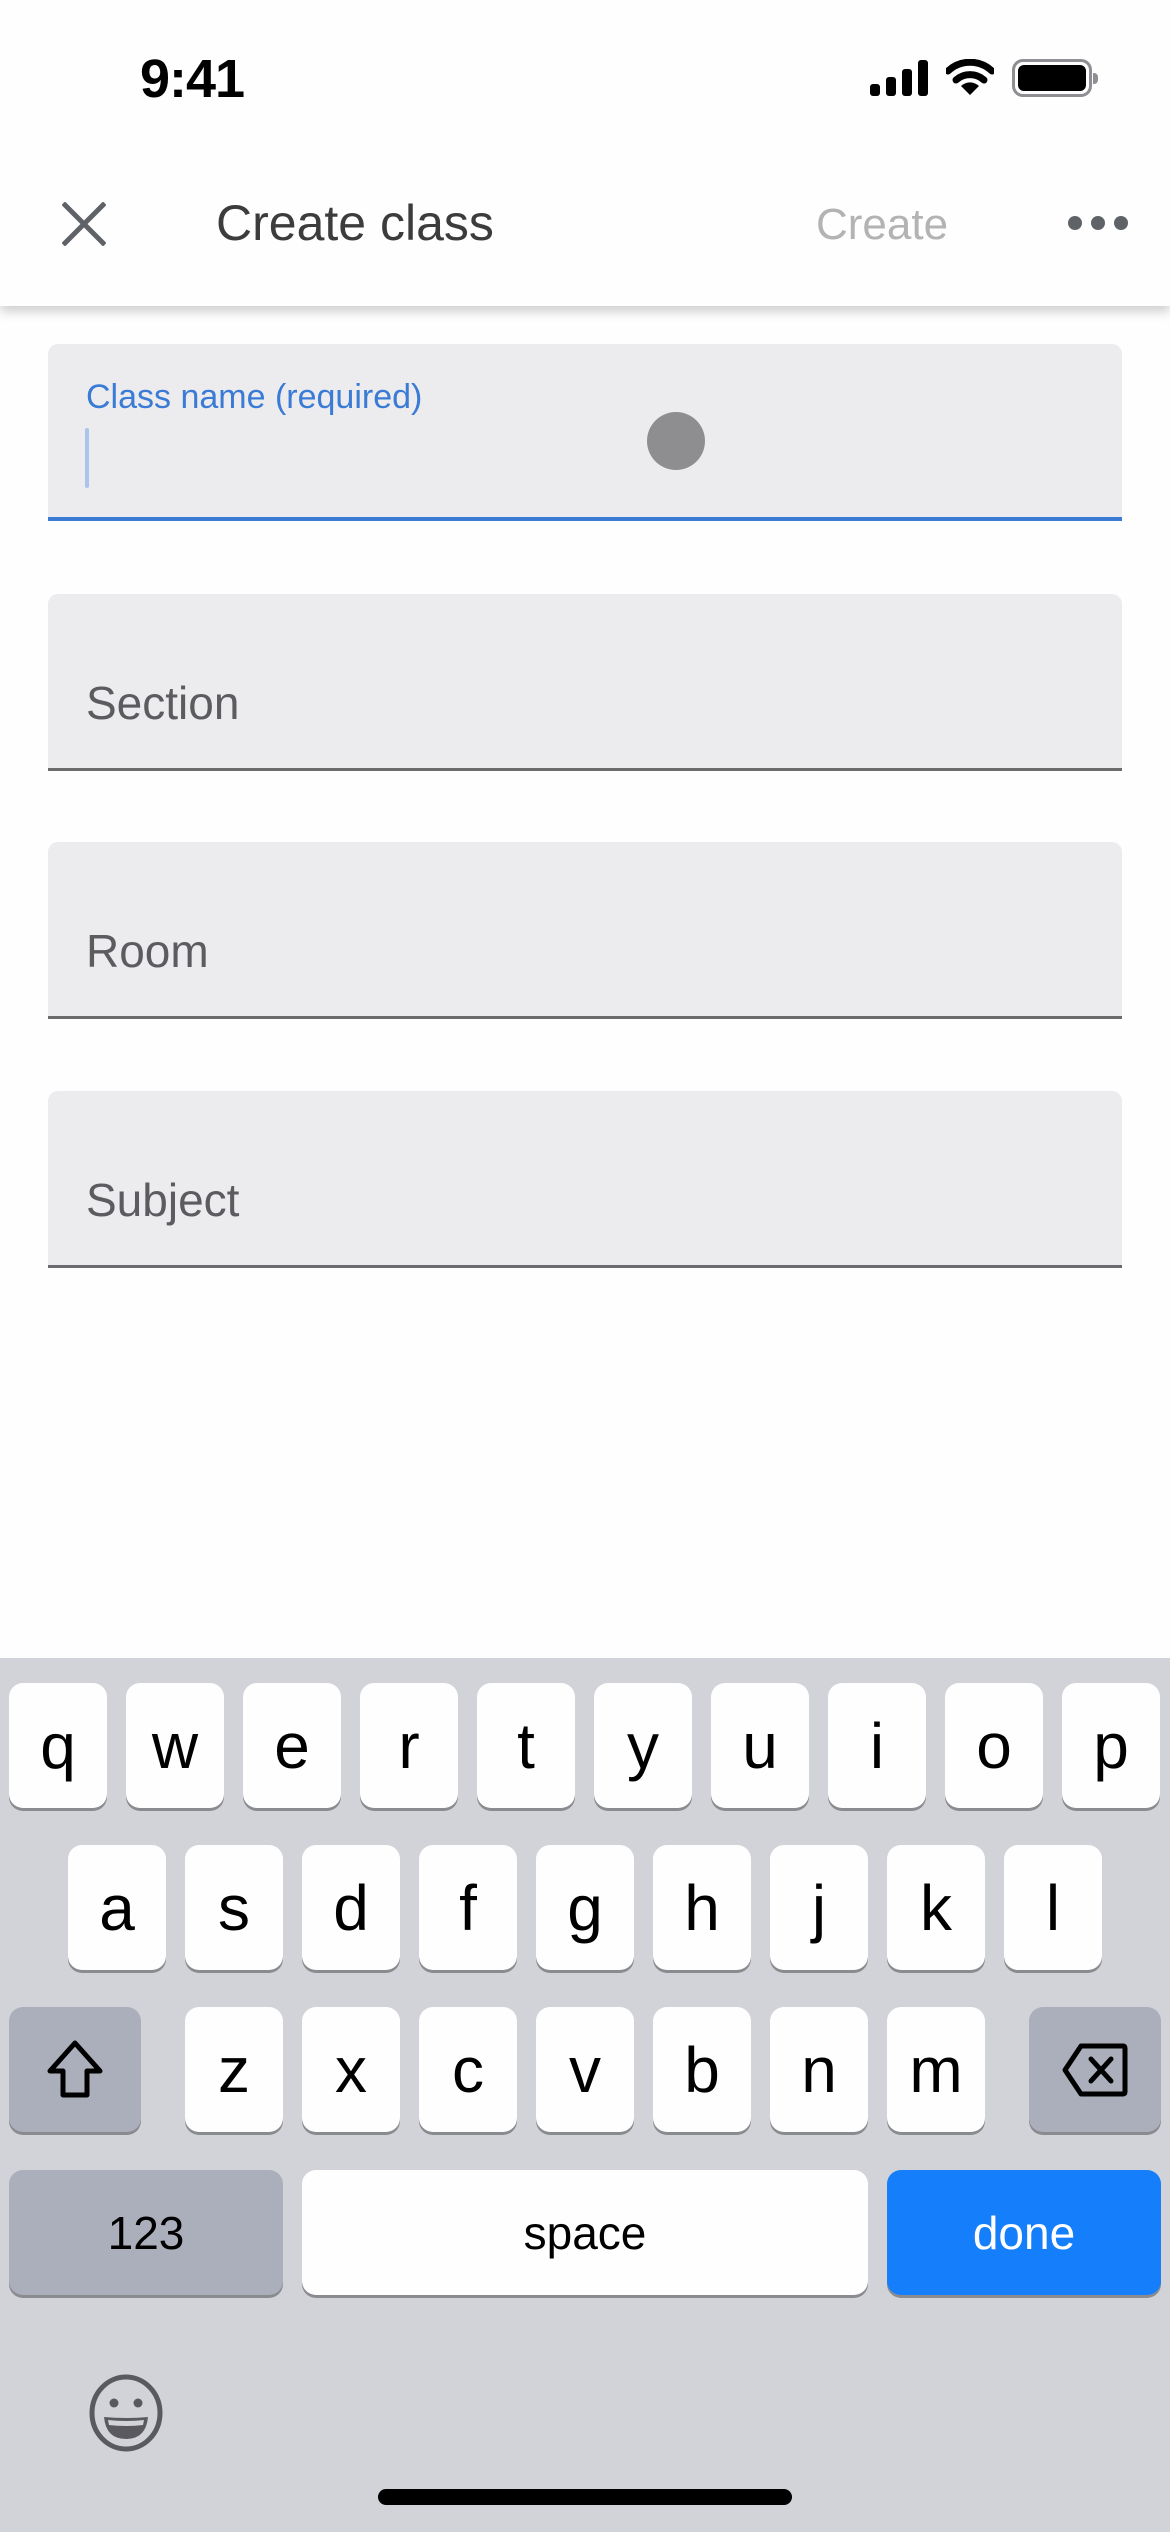 The image size is (1170, 2532). I want to click on key-b: b, so click(702, 2069).